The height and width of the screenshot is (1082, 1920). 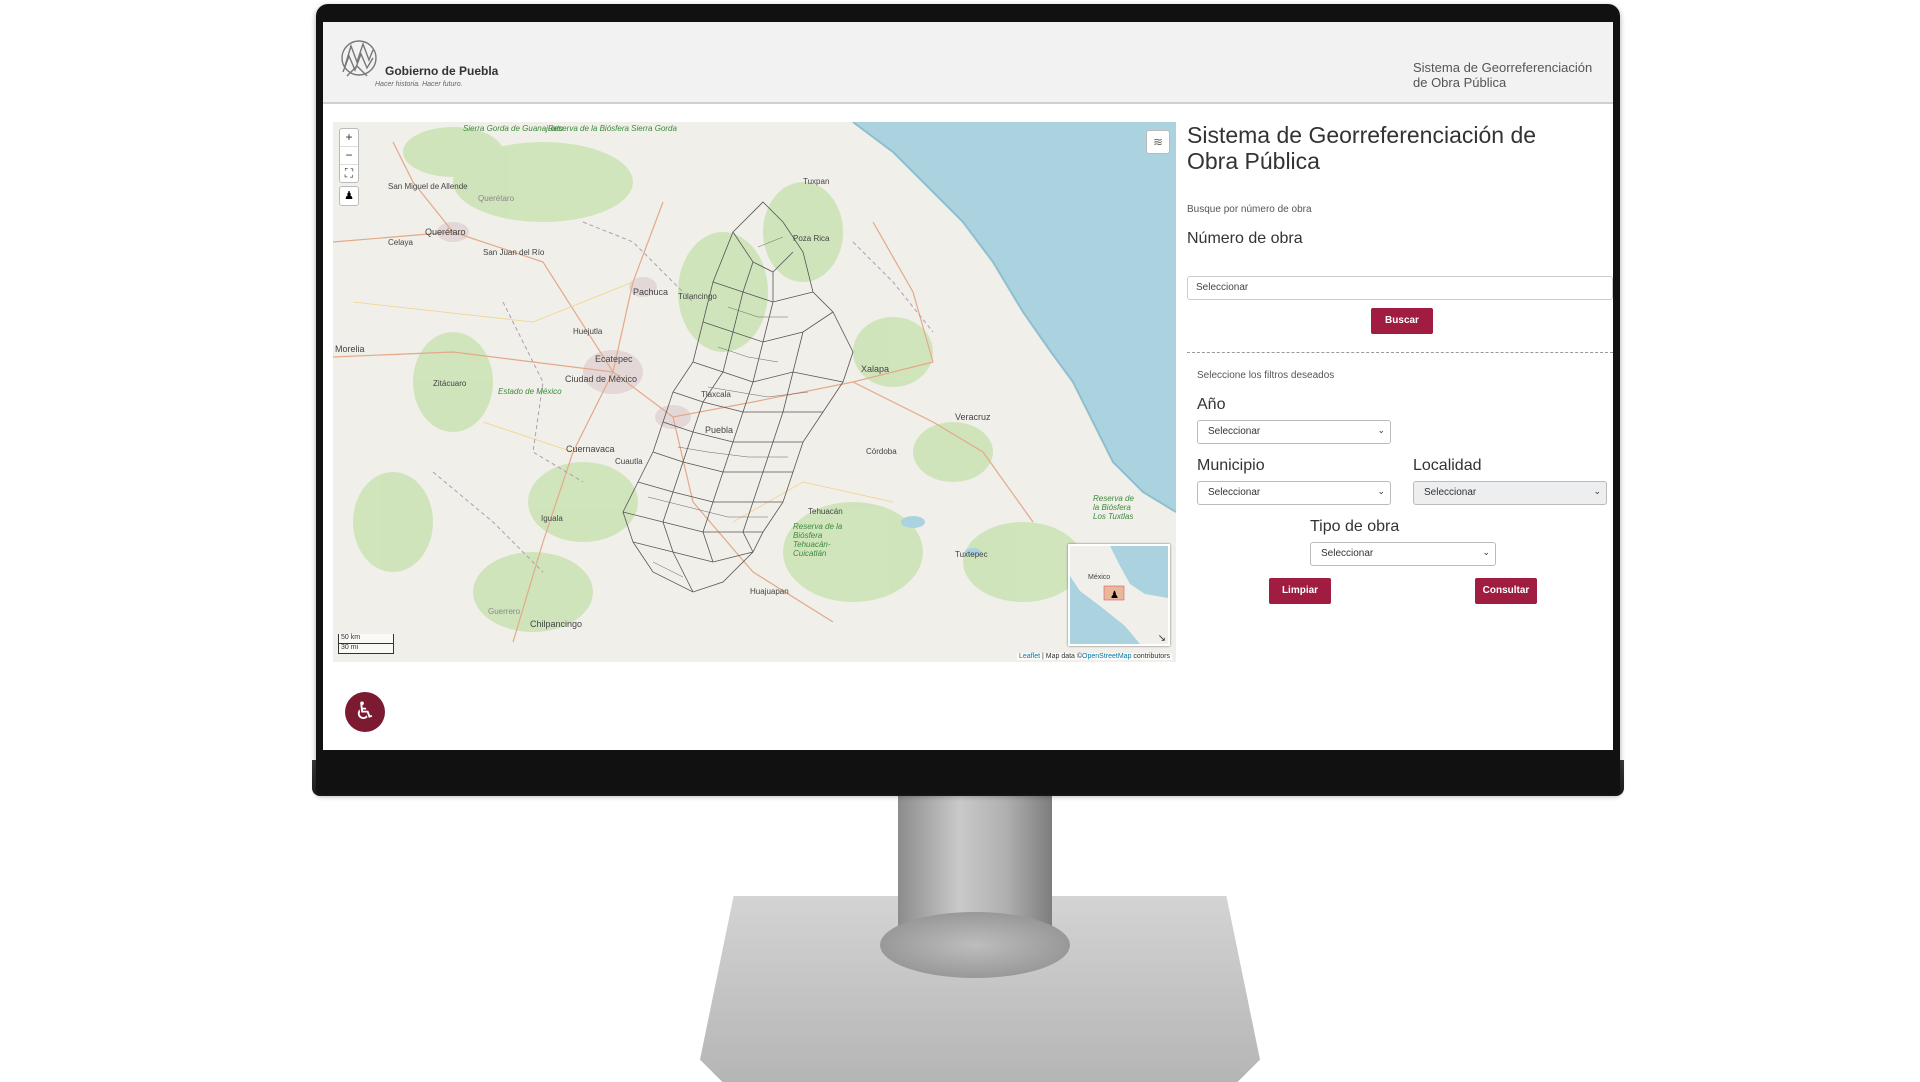 I want to click on map-label: Tuxpan, so click(x=816, y=181).